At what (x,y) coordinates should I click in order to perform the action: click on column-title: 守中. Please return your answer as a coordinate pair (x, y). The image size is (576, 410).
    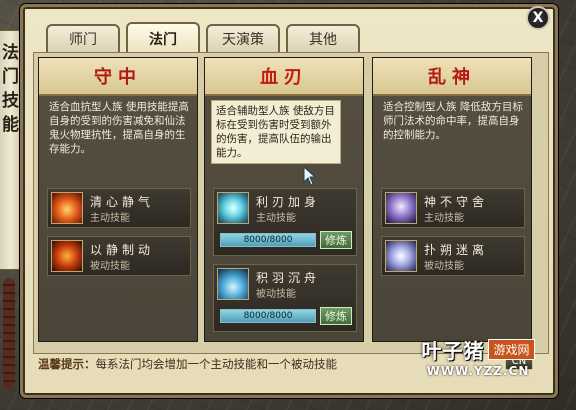
    Looking at the image, I should click on (118, 77).